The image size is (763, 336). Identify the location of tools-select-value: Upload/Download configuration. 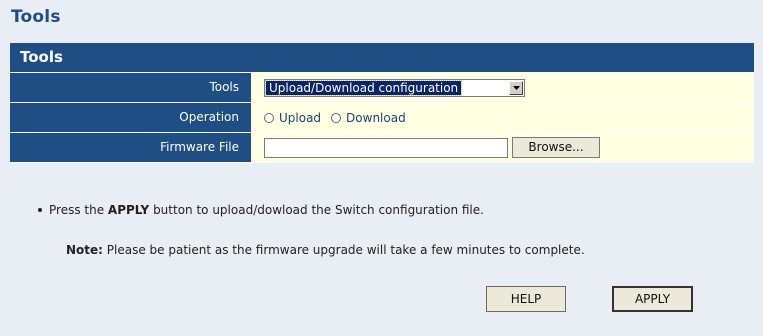
(363, 87).